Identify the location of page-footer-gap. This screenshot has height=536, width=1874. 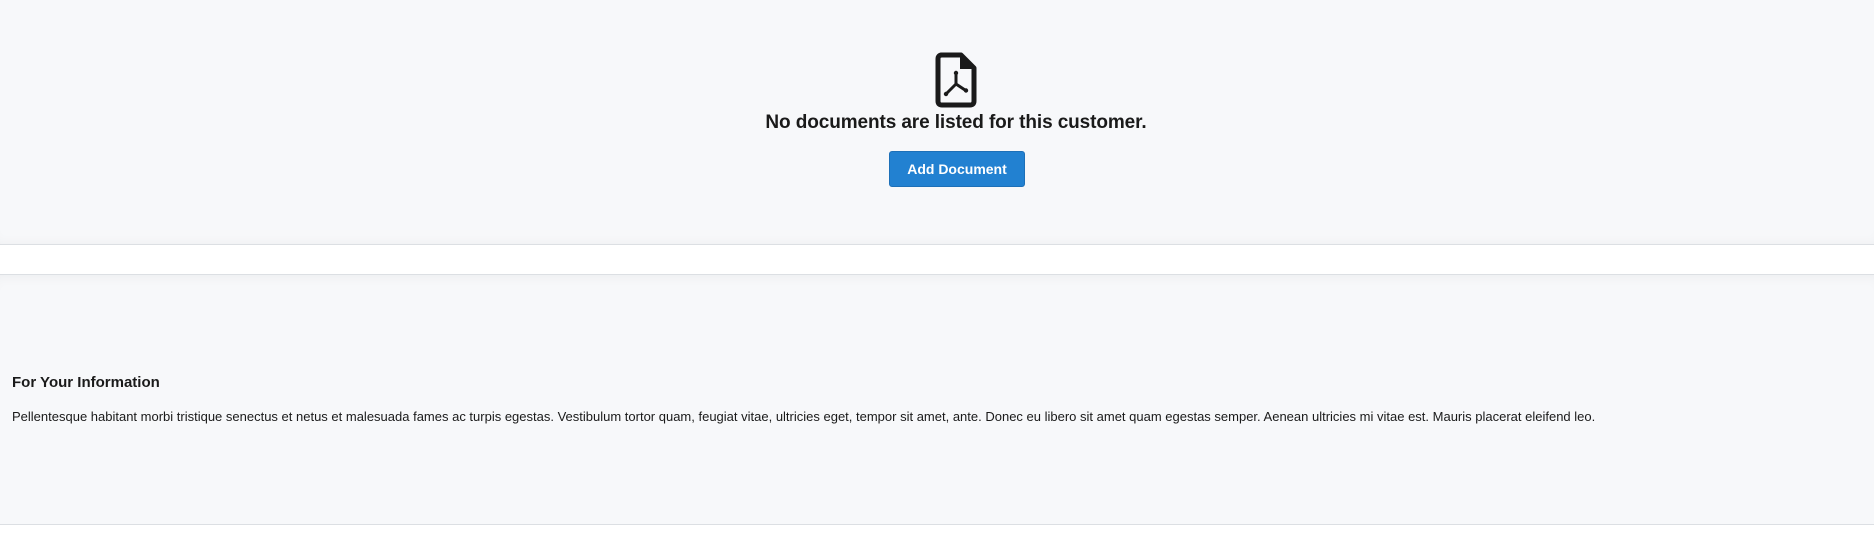
(937, 530).